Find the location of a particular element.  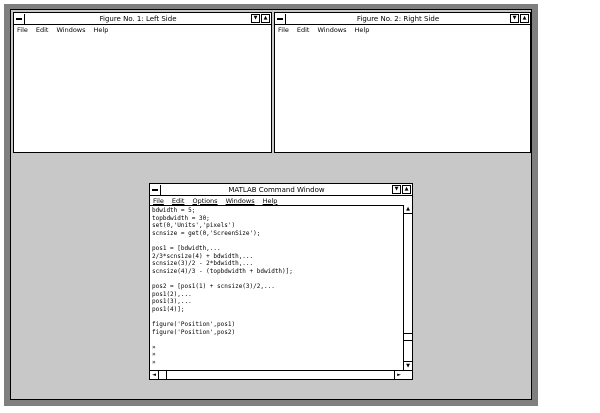

figure1-title: Figure No. 1: Left Side is located at coordinates (138, 18).